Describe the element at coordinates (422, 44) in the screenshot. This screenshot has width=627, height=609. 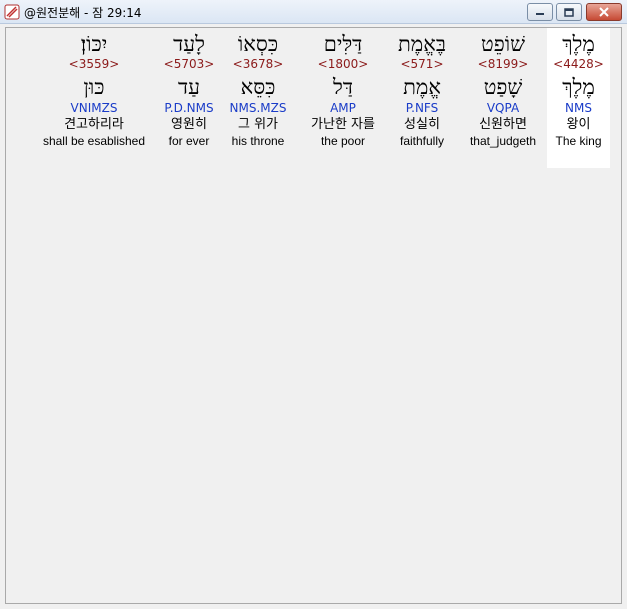
I see `hebrew-word: בֶּאֱמֶת` at that location.